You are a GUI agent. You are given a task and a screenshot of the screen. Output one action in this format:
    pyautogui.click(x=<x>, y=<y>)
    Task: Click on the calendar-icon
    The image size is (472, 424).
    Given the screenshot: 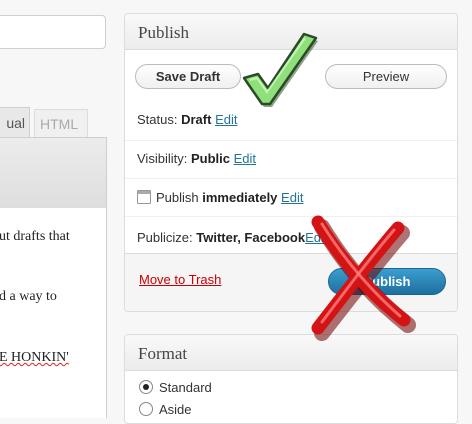 What is the action you would take?
    pyautogui.click(x=144, y=197)
    